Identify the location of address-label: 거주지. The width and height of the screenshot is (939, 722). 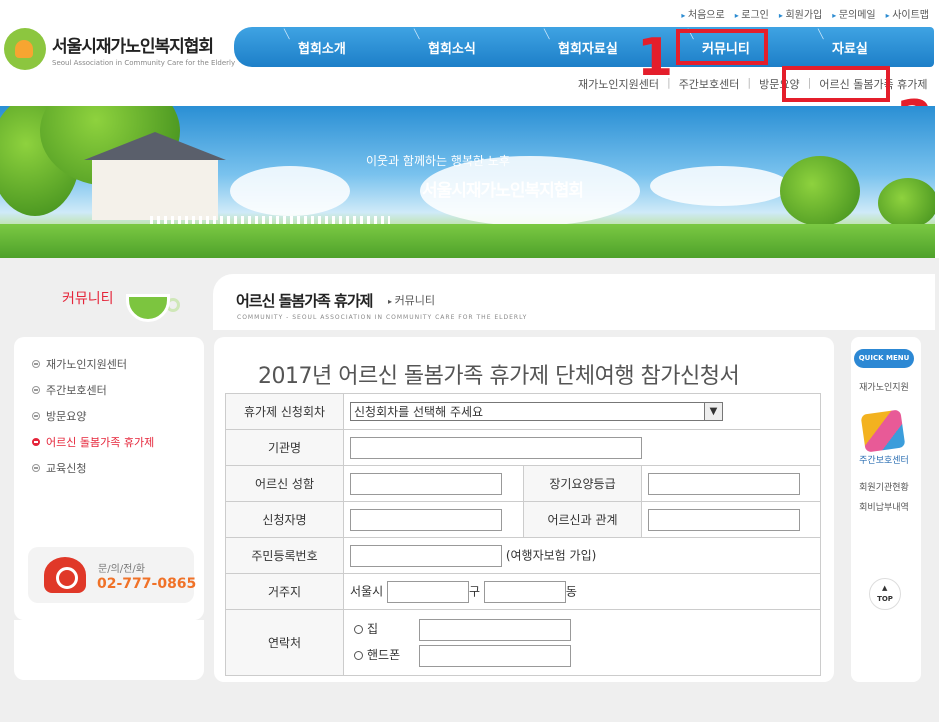
(284, 591).